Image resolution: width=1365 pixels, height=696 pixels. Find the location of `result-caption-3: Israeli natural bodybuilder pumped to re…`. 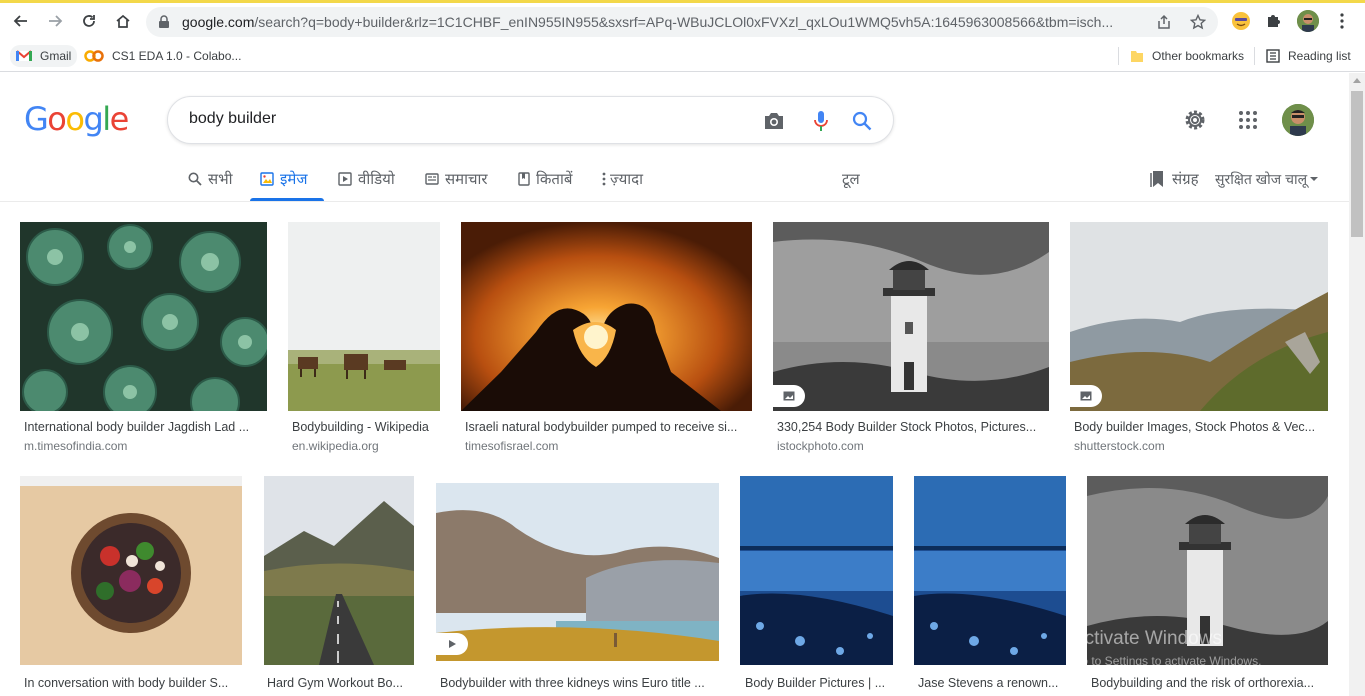

result-caption-3: Israeli natural bodybuilder pumped to re… is located at coordinates (607, 427).